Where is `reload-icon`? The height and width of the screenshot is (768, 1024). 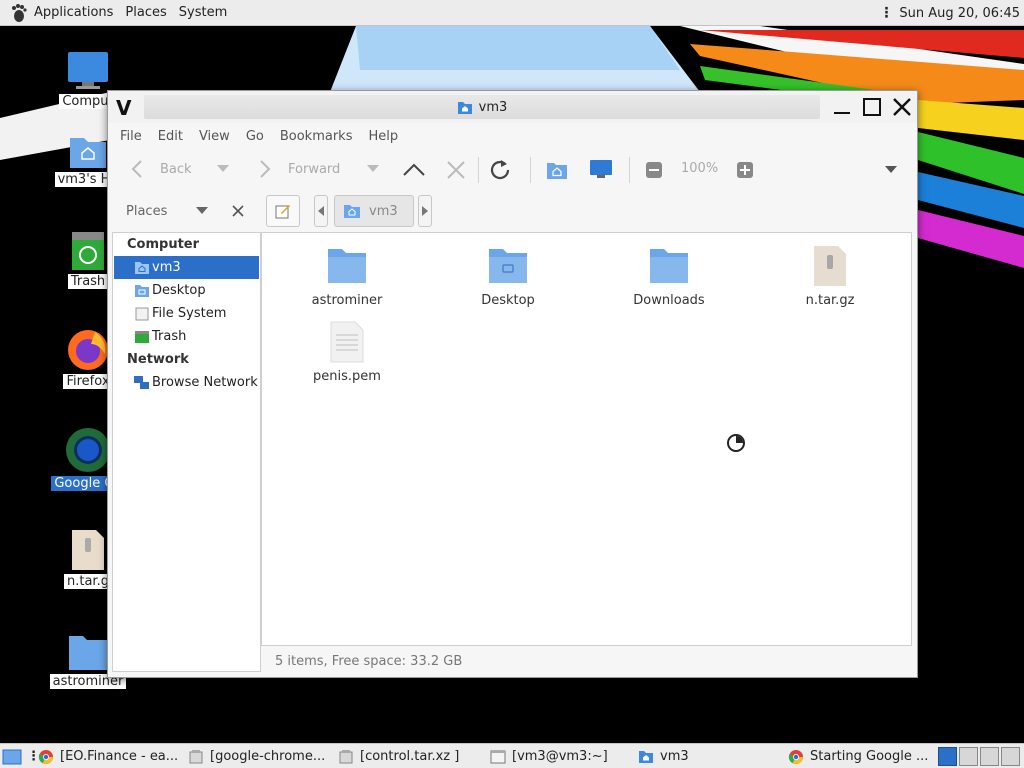 reload-icon is located at coordinates (500, 170).